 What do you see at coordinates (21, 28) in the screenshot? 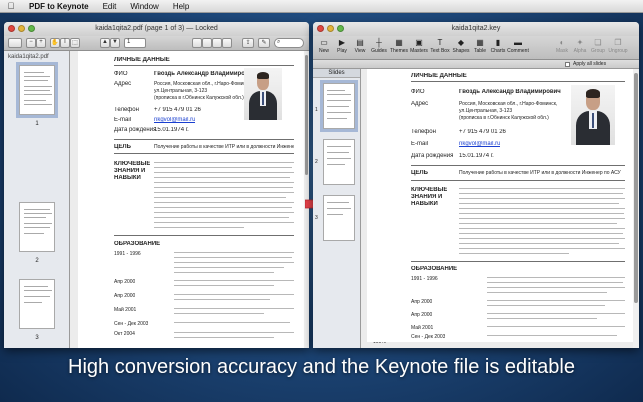
I see `minimize-button` at bounding box center [21, 28].